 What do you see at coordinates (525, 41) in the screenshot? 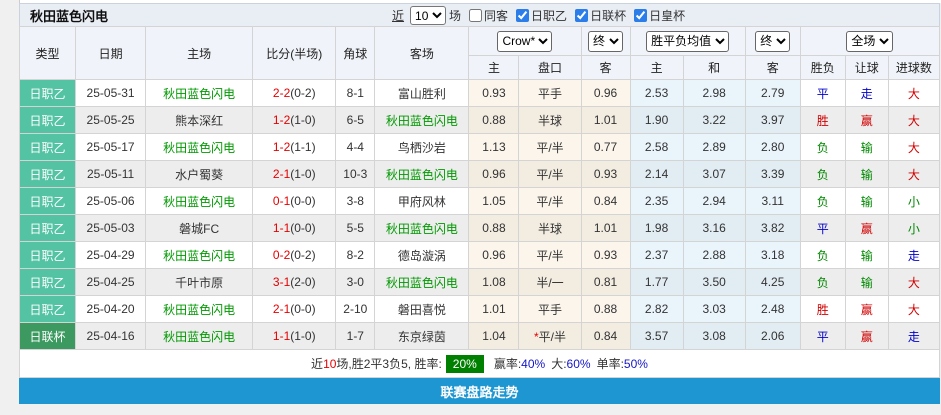
I see `odds-company-select: Crow*` at bounding box center [525, 41].